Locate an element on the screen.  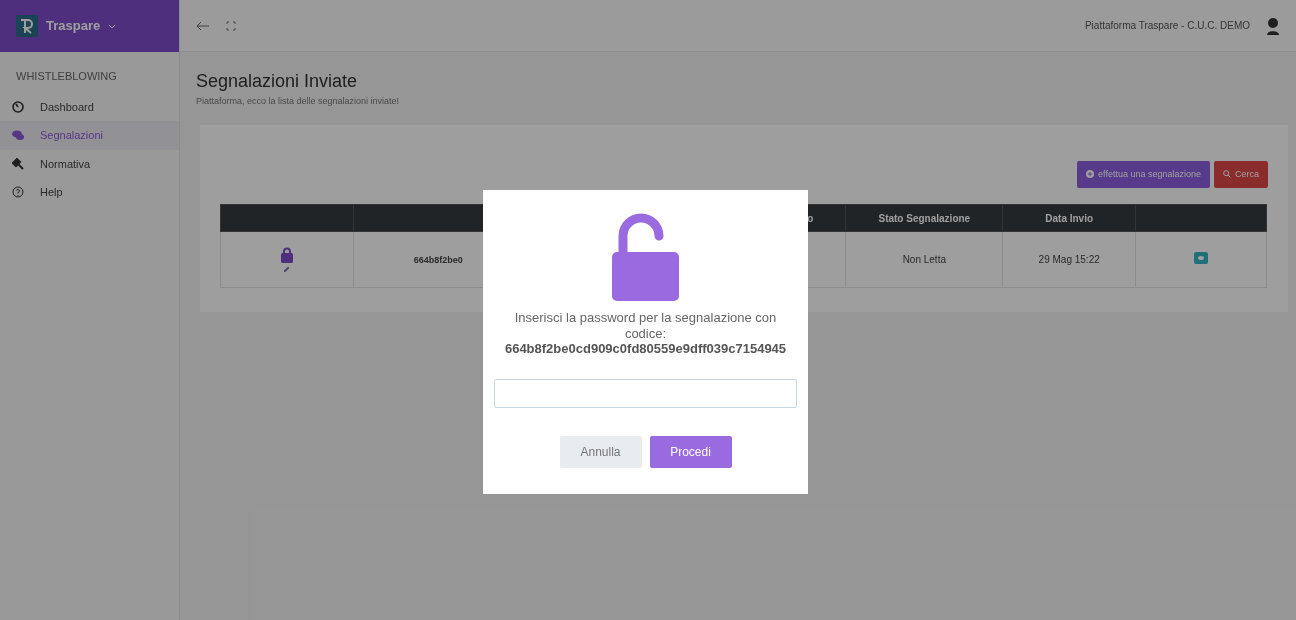
new-report-button: effettua una segnalazione is located at coordinates (1143, 174).